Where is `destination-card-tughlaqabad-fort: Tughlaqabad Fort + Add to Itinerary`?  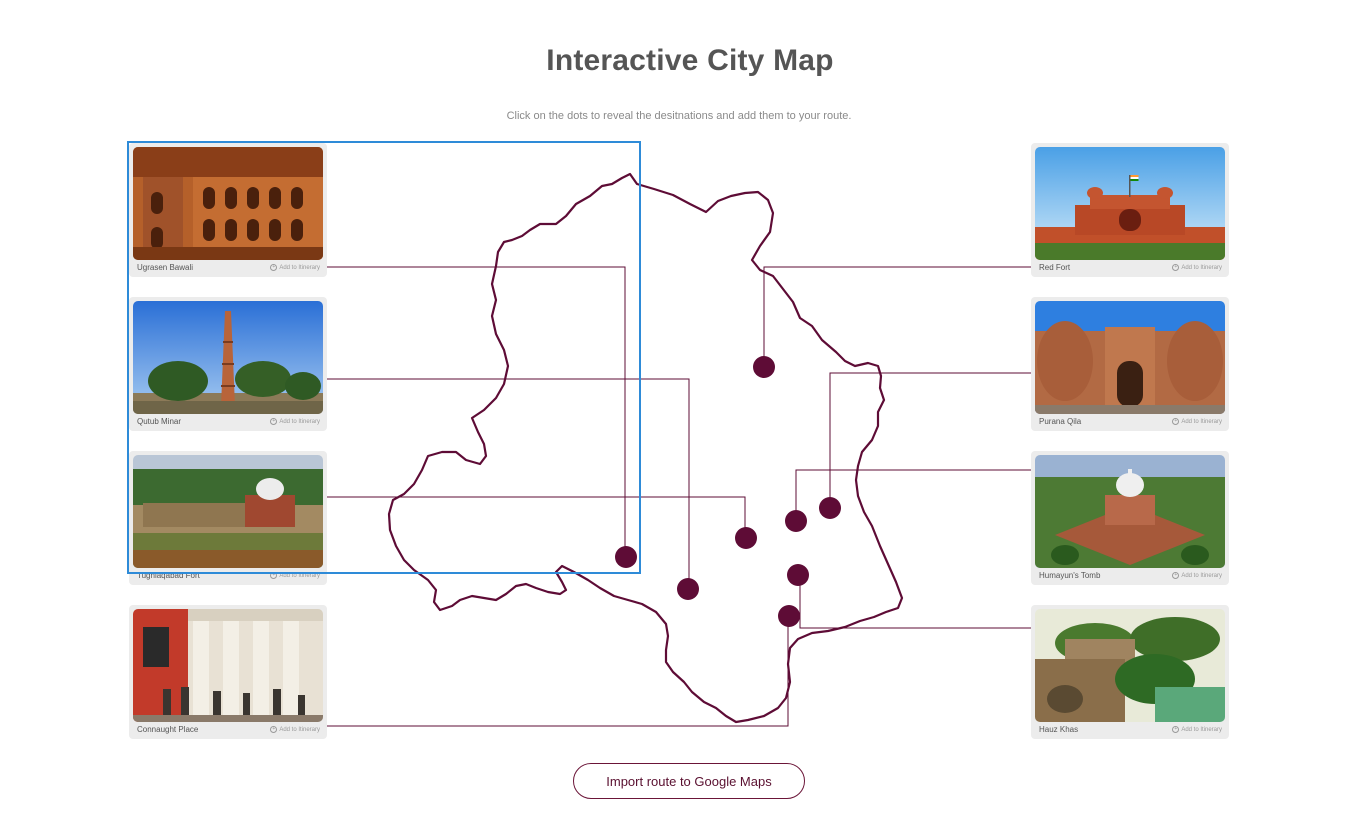
destination-card-tughlaqabad-fort: Tughlaqabad Fort + Add to Itinerary is located at coordinates (228, 518).